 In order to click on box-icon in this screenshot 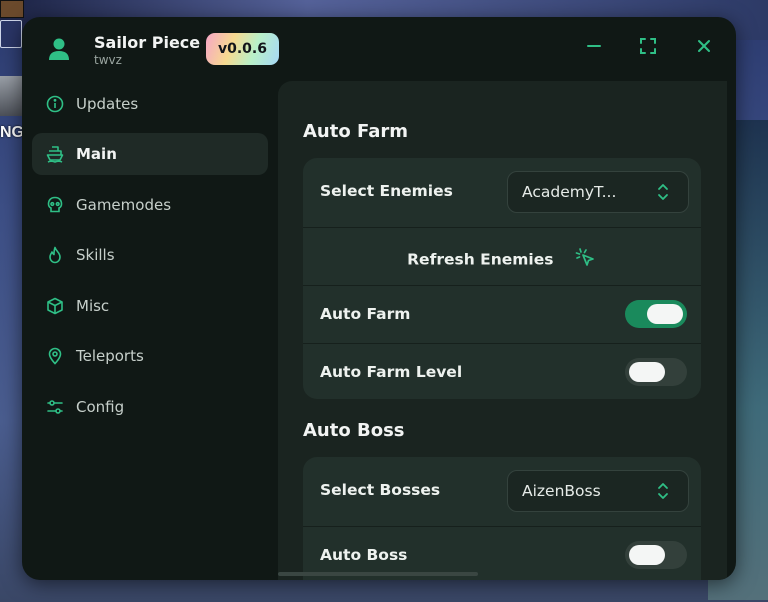, I will do `click(55, 306)`.